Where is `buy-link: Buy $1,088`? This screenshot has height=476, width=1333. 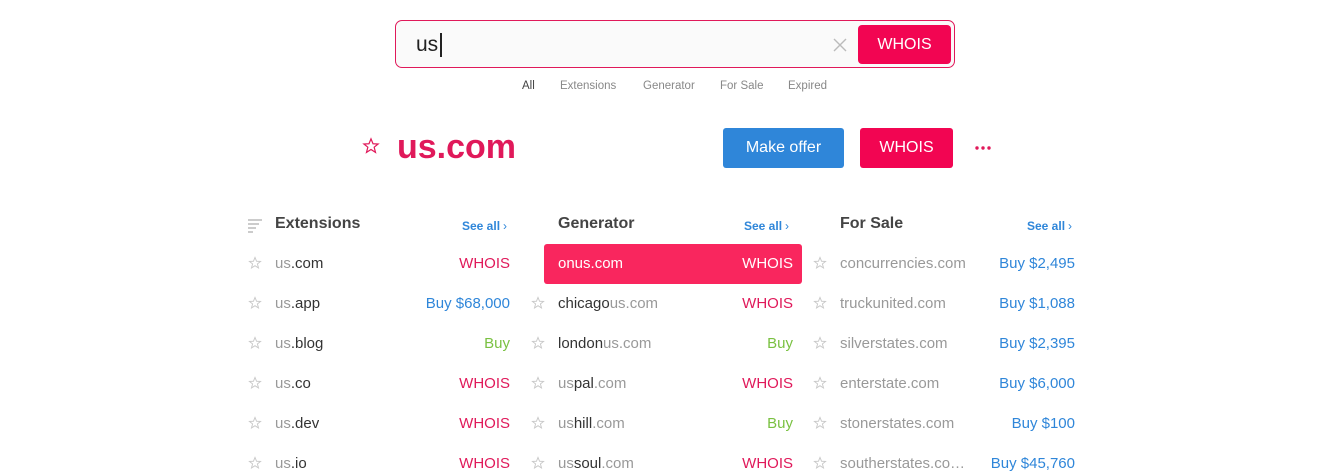
buy-link: Buy $1,088 is located at coordinates (1037, 303).